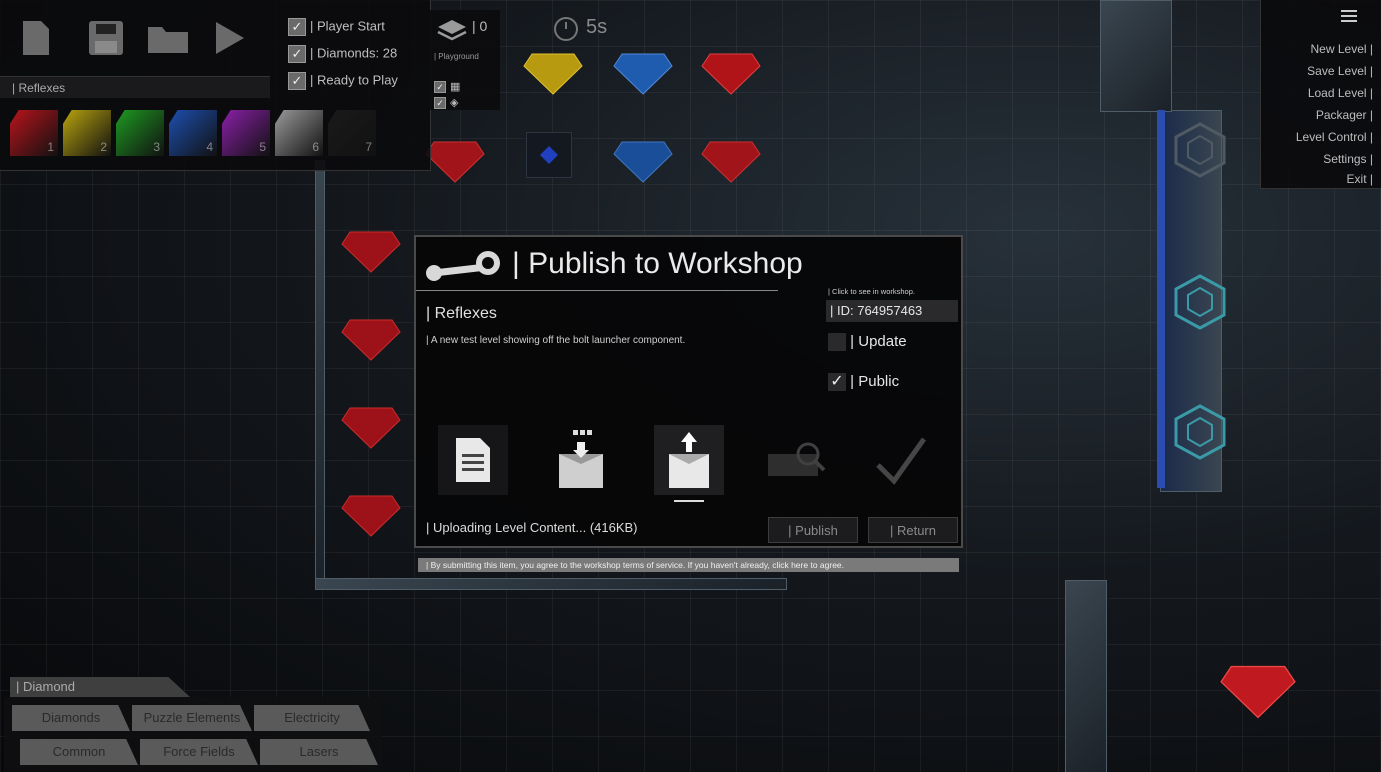  Describe the element at coordinates (480, 26) in the screenshot. I see `layer-count: | 0` at that location.